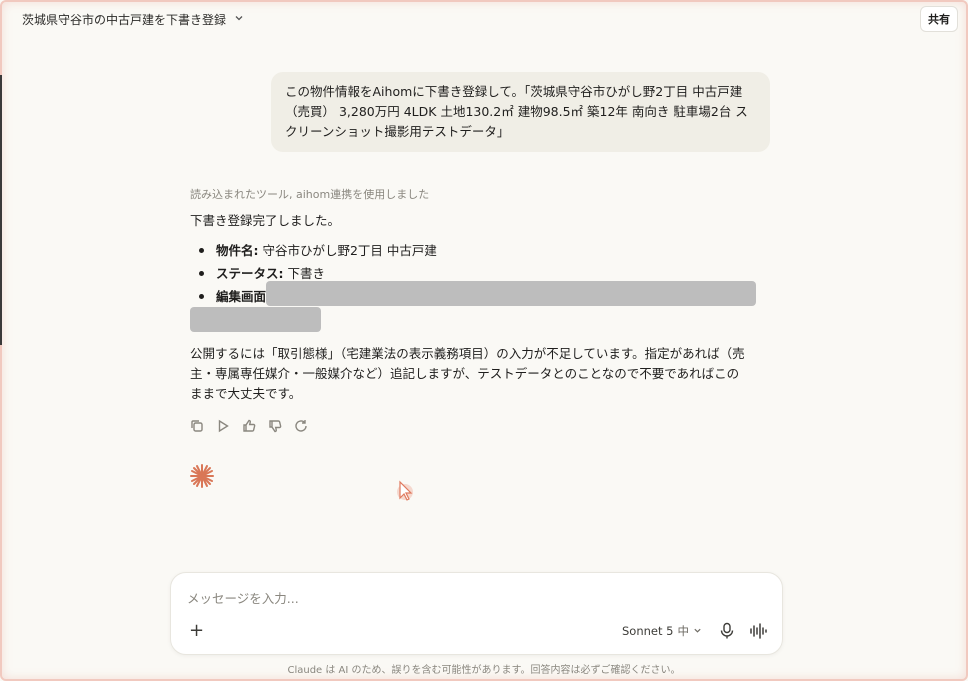 The image size is (968, 681). Describe the element at coordinates (683, 631) in the screenshot. I see `model-effort: 中` at that location.